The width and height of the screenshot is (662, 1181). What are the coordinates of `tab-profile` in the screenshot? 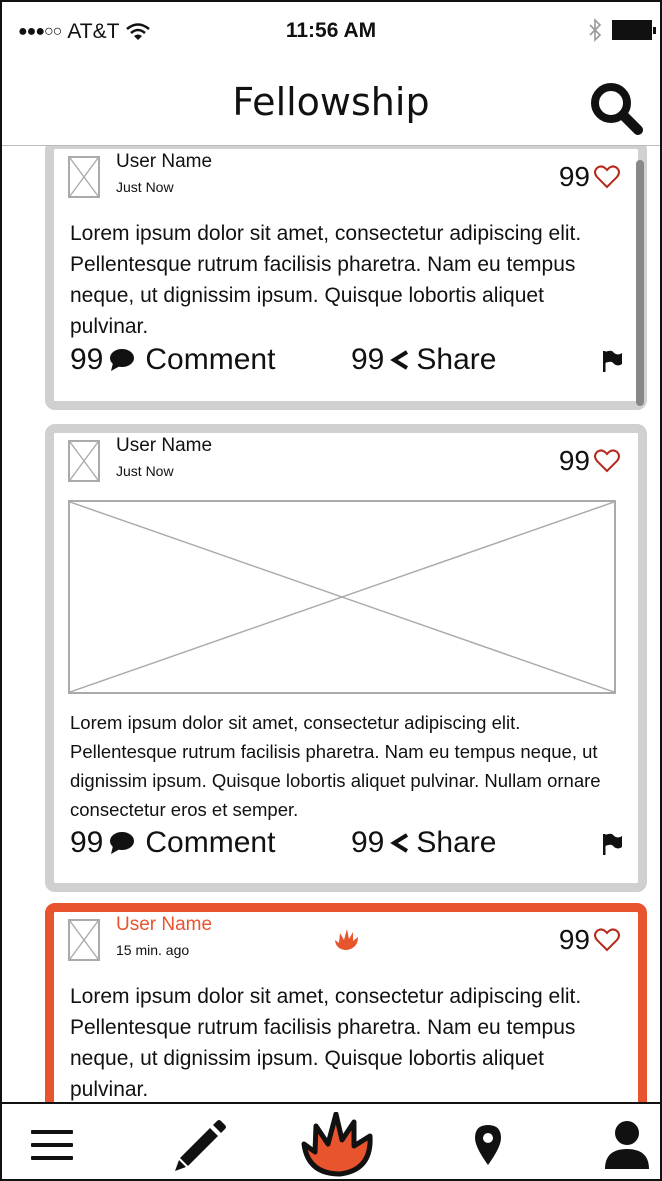 It's located at (627, 1145).